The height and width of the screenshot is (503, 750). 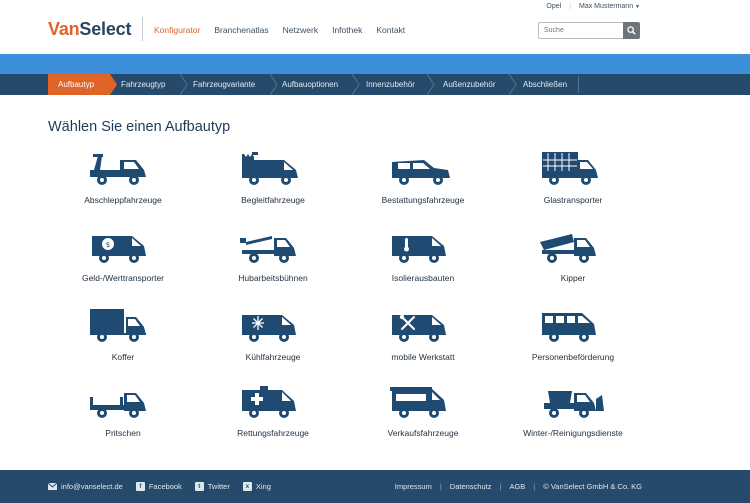 What do you see at coordinates (573, 357) in the screenshot?
I see `tile-label: Personenbeförderung` at bounding box center [573, 357].